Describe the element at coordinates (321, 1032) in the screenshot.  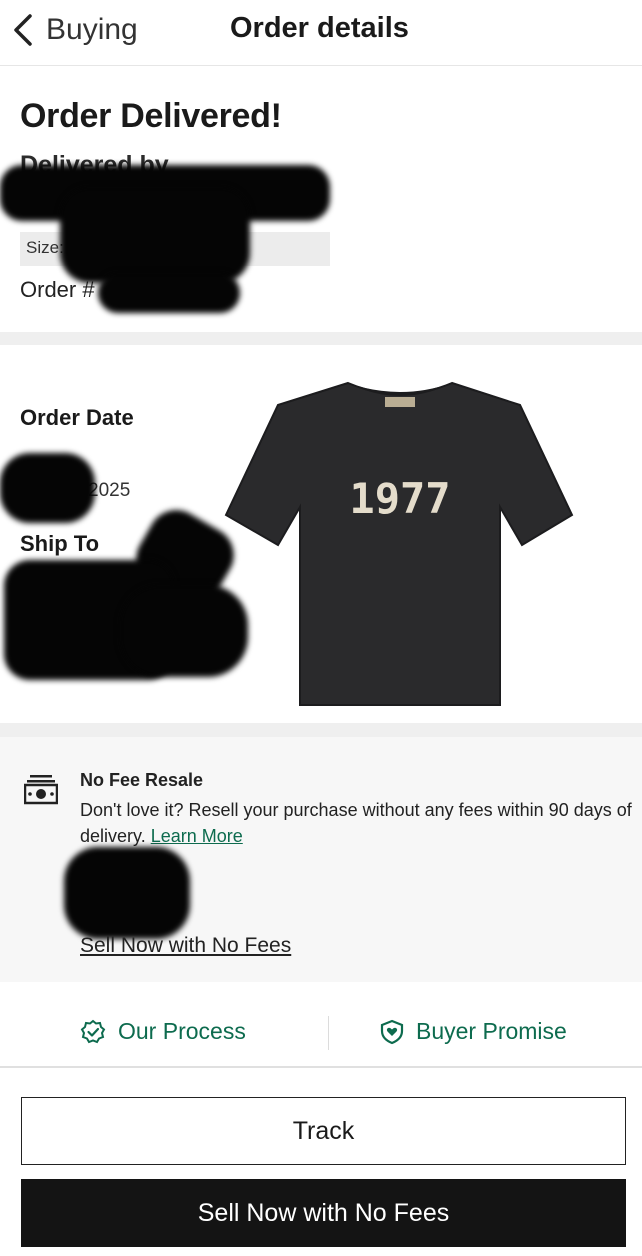
I see `trust-links-bar: Our Process Buyer Promise` at that location.